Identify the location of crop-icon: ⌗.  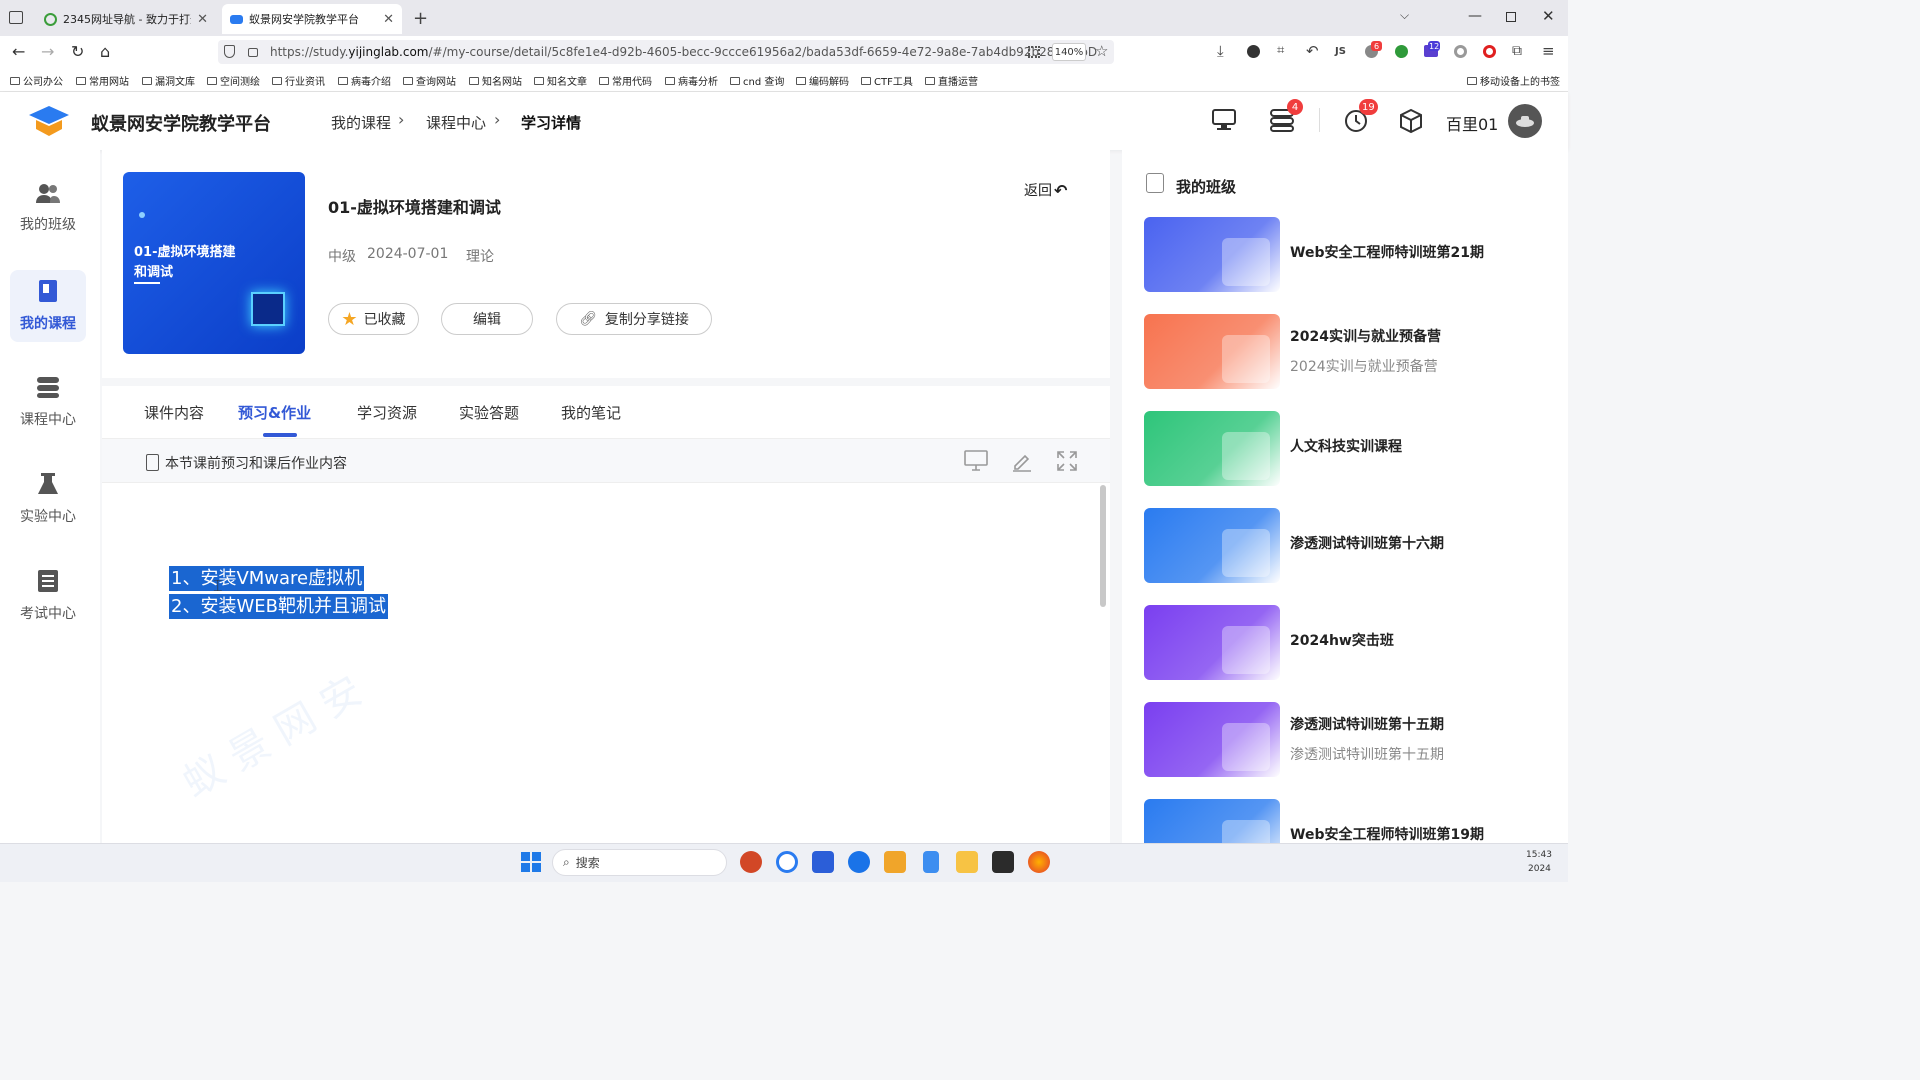
(1280, 50).